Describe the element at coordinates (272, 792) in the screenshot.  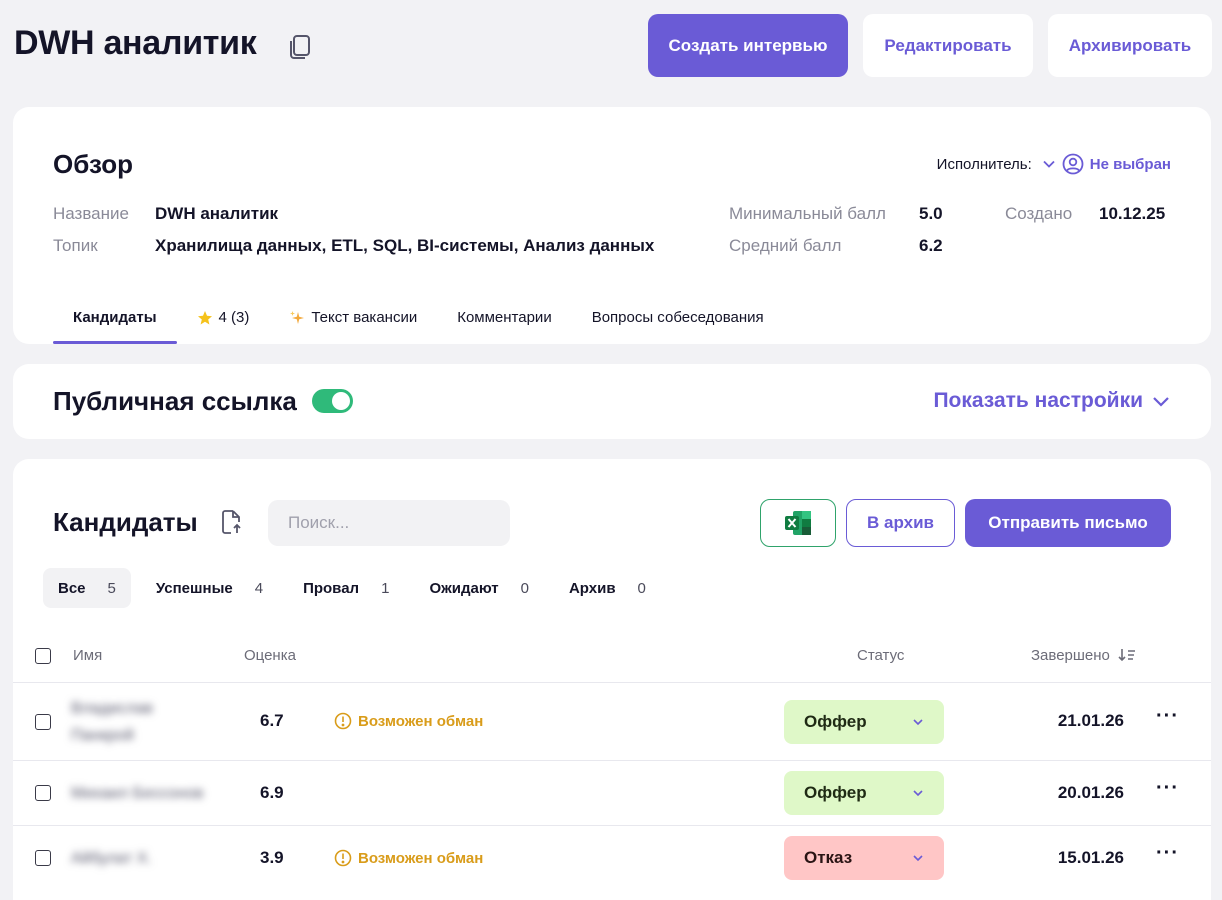
I see `candidate-score: 6.9` at that location.